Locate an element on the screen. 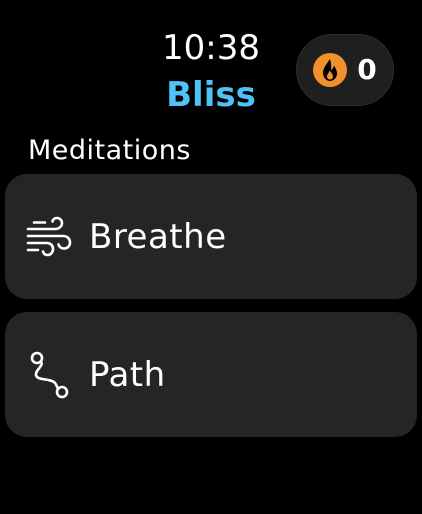 The image size is (422, 514). path-icon is located at coordinates (50, 375).